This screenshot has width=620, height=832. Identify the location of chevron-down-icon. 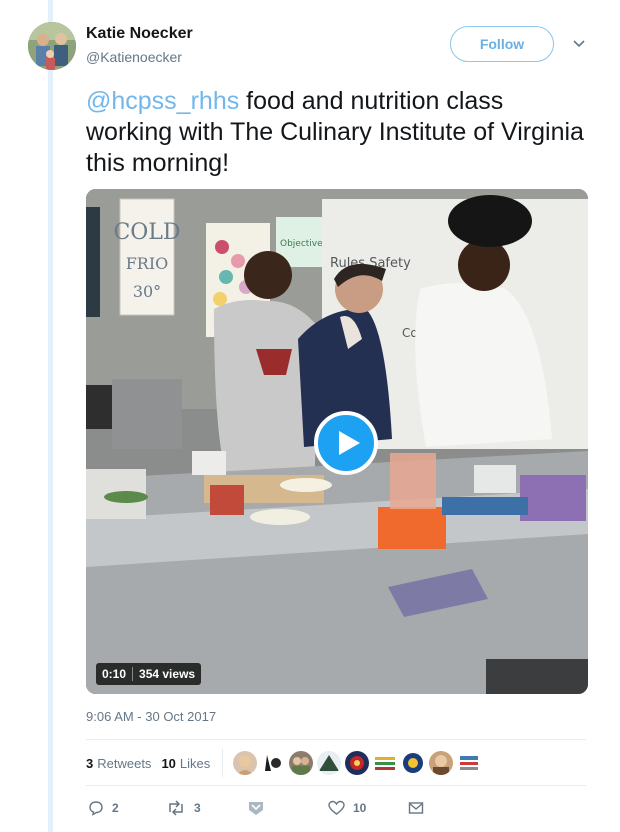
(579, 43).